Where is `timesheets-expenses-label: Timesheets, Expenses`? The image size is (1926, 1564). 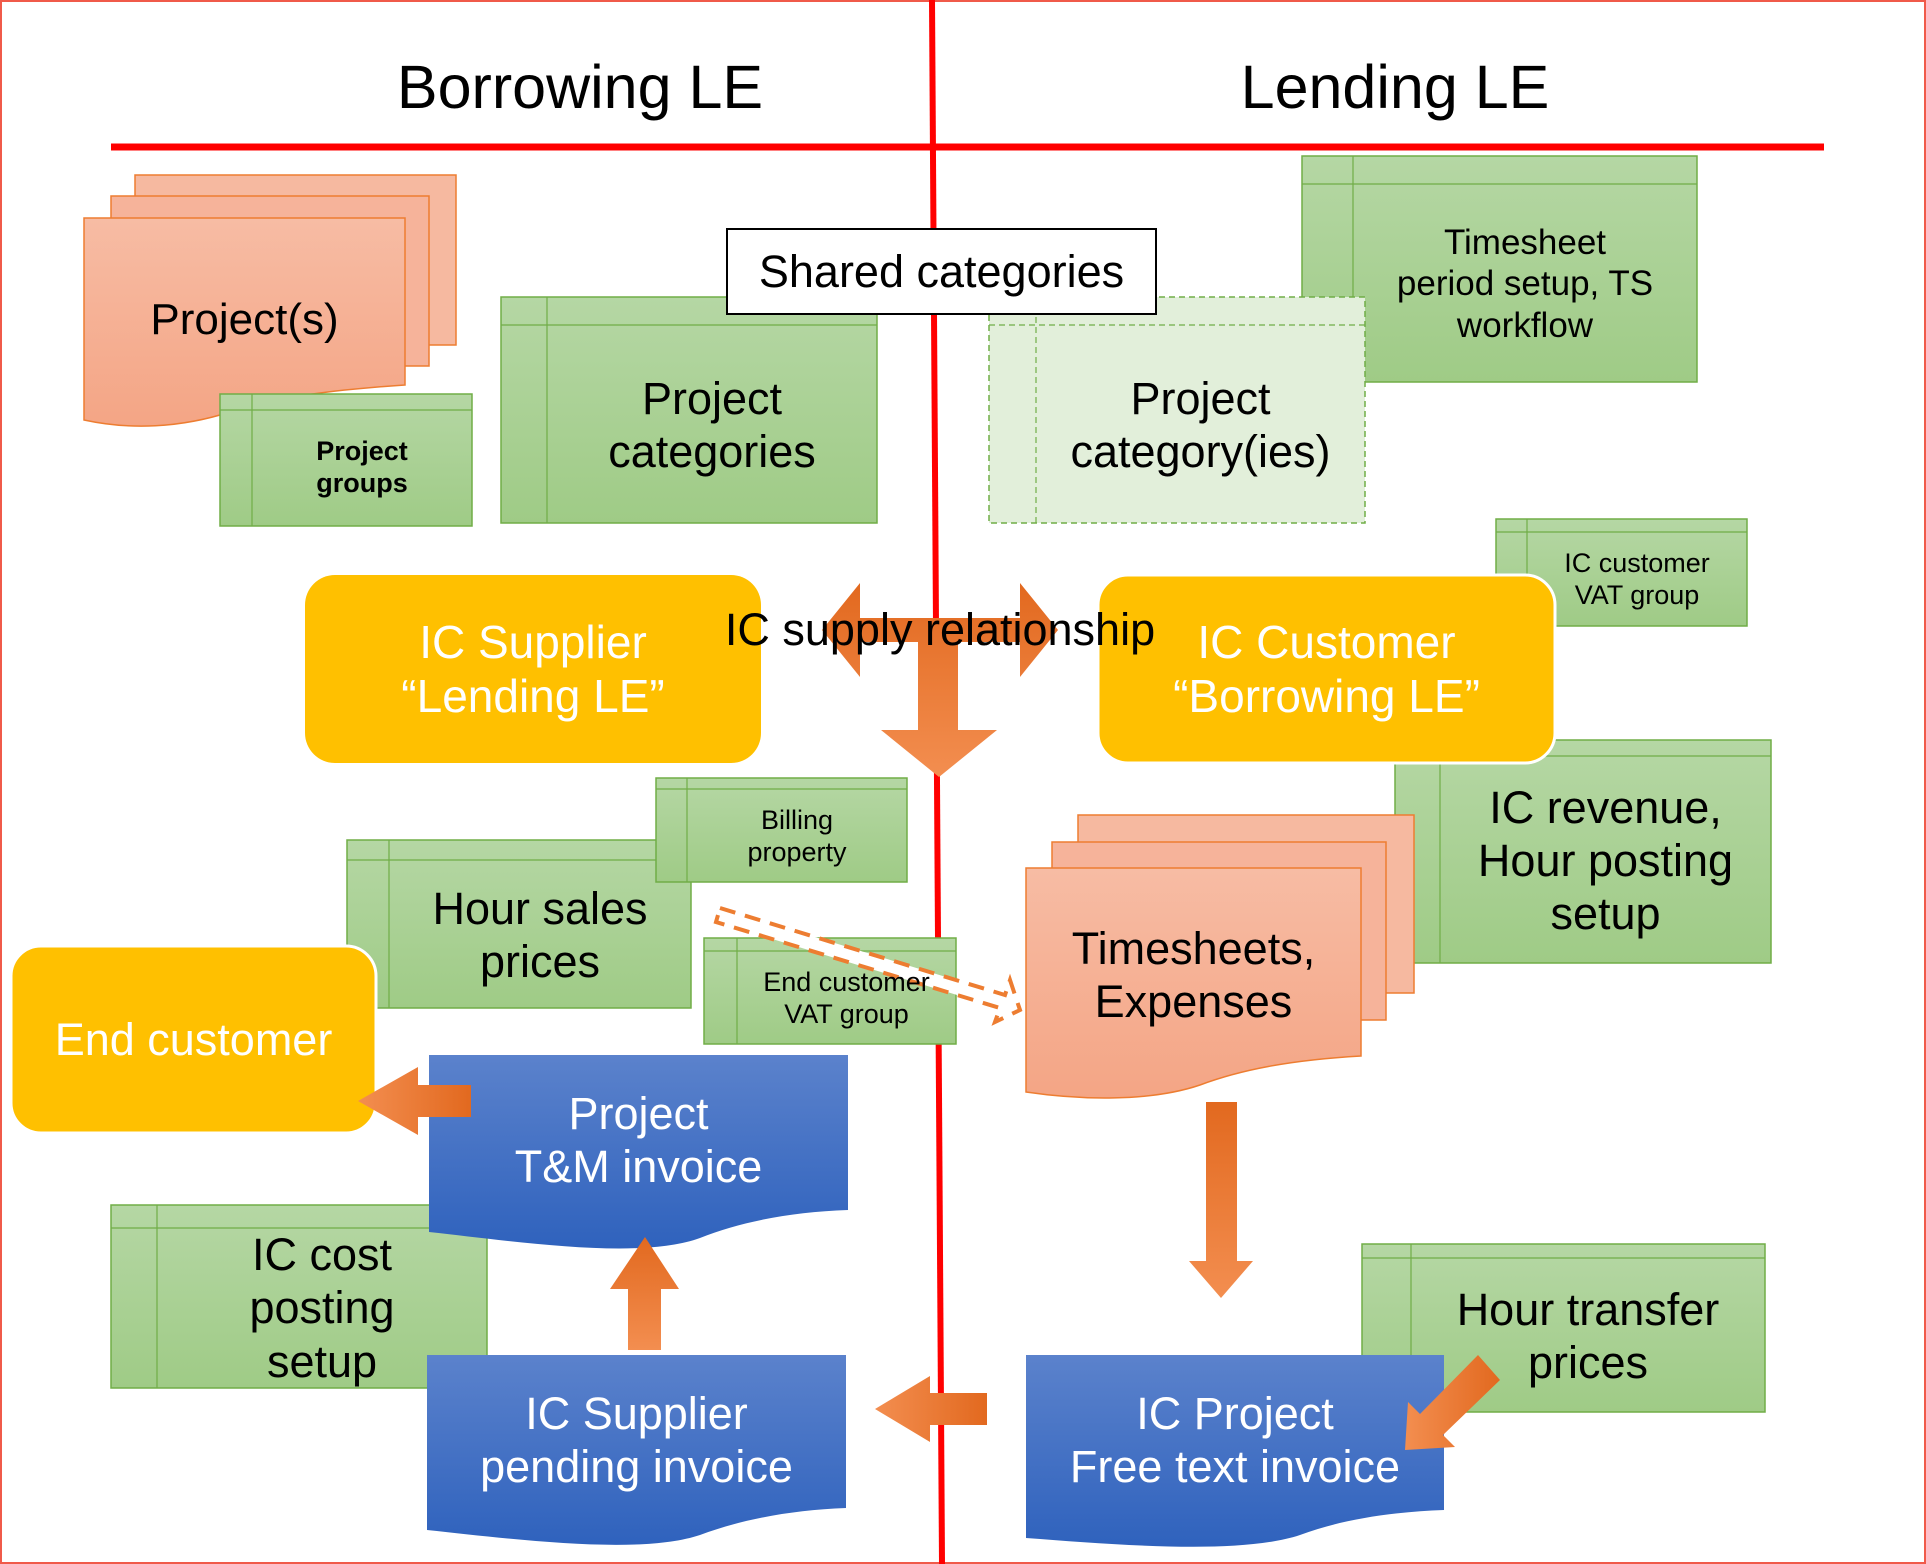 timesheets-expenses-label: Timesheets, Expenses is located at coordinates (1193, 974).